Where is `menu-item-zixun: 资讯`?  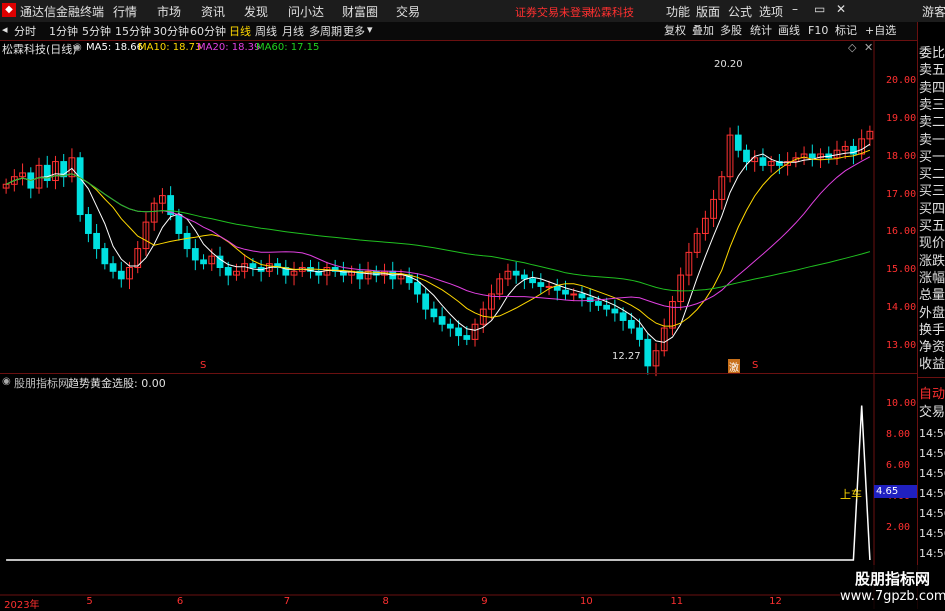 menu-item-zixun: 资讯 is located at coordinates (213, 11).